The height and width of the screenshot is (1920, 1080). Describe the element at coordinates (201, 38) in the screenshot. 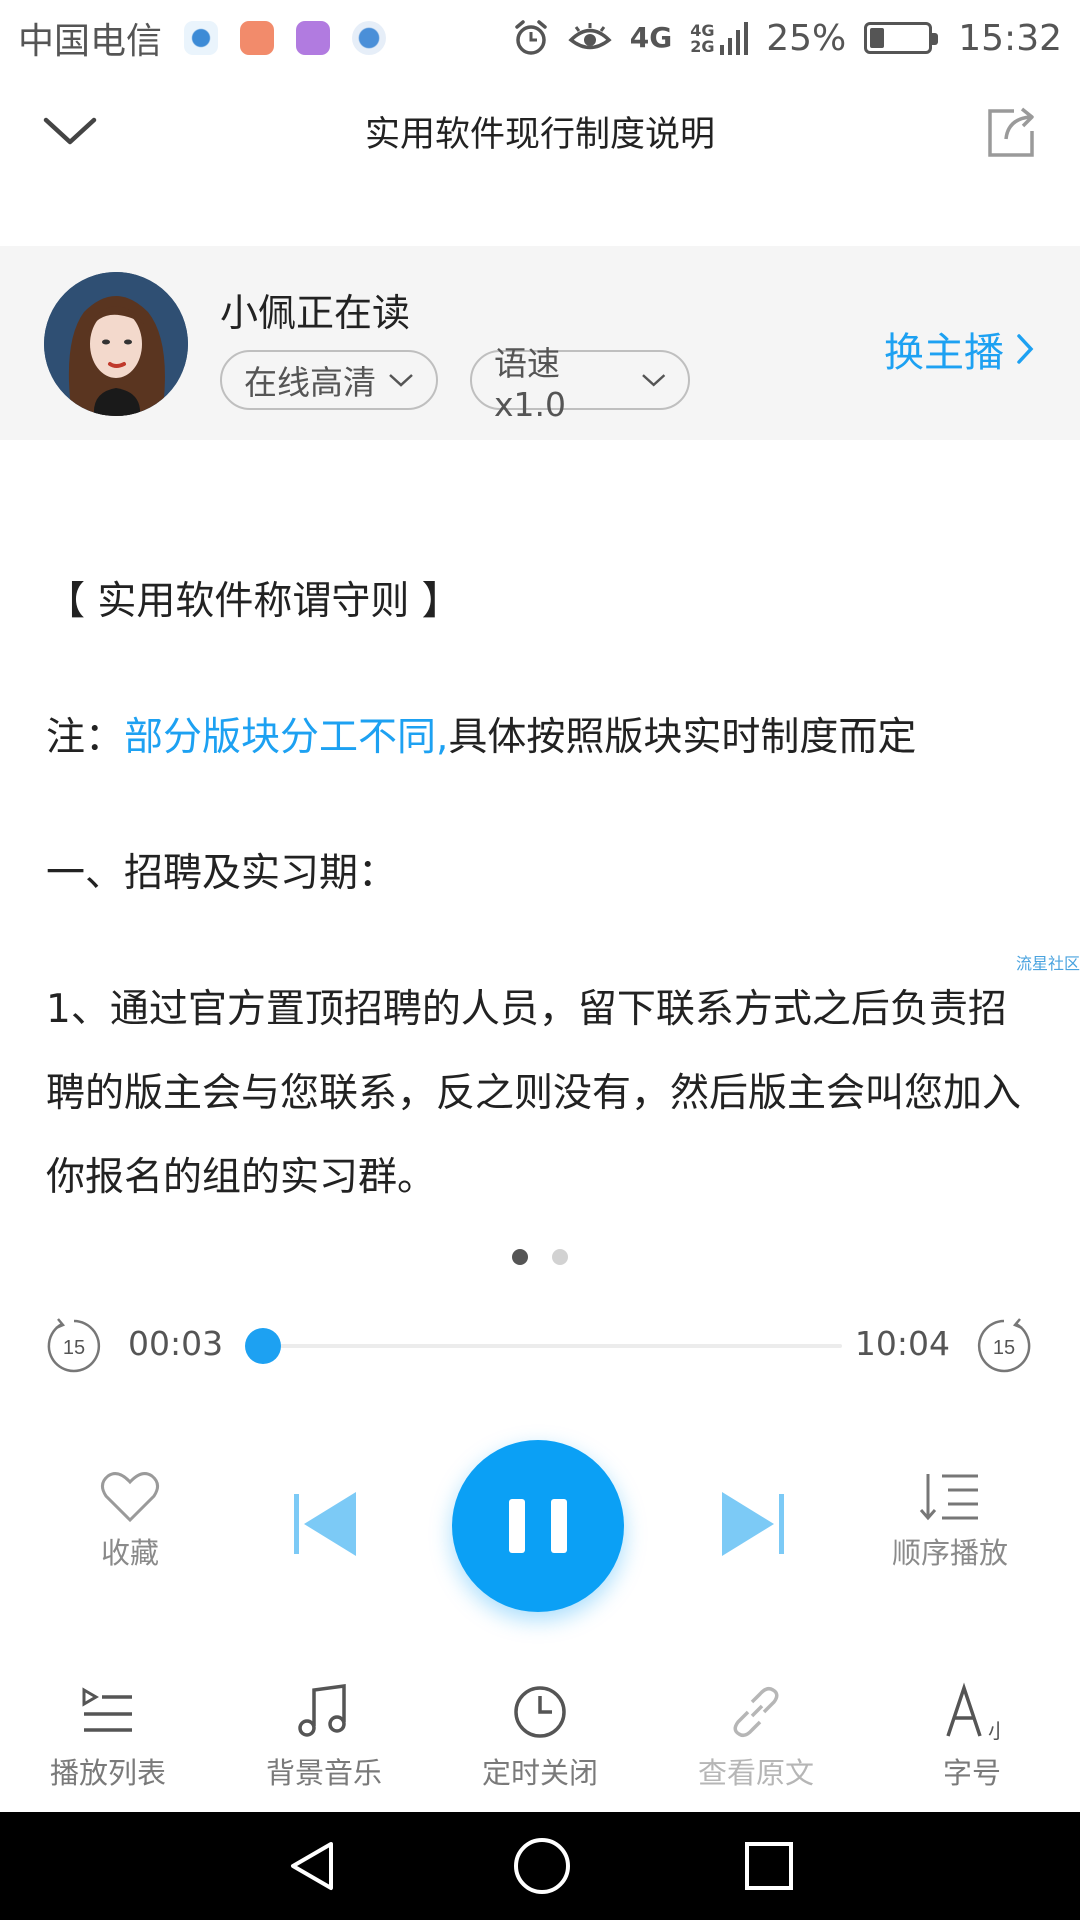

I see `app-notification-icon` at that location.